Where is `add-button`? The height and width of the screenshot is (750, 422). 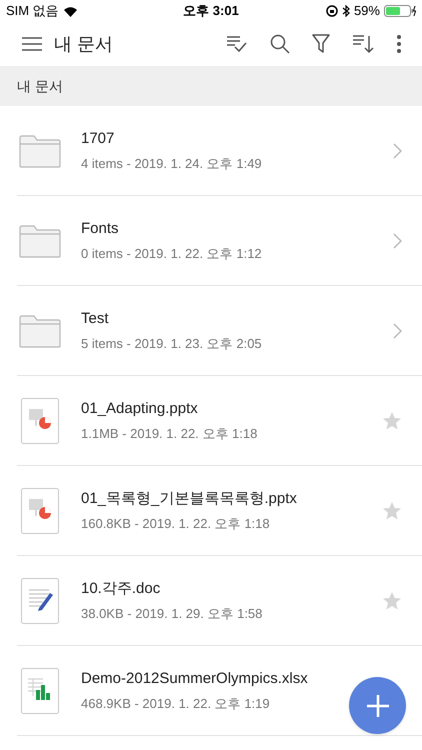 add-button is located at coordinates (377, 705).